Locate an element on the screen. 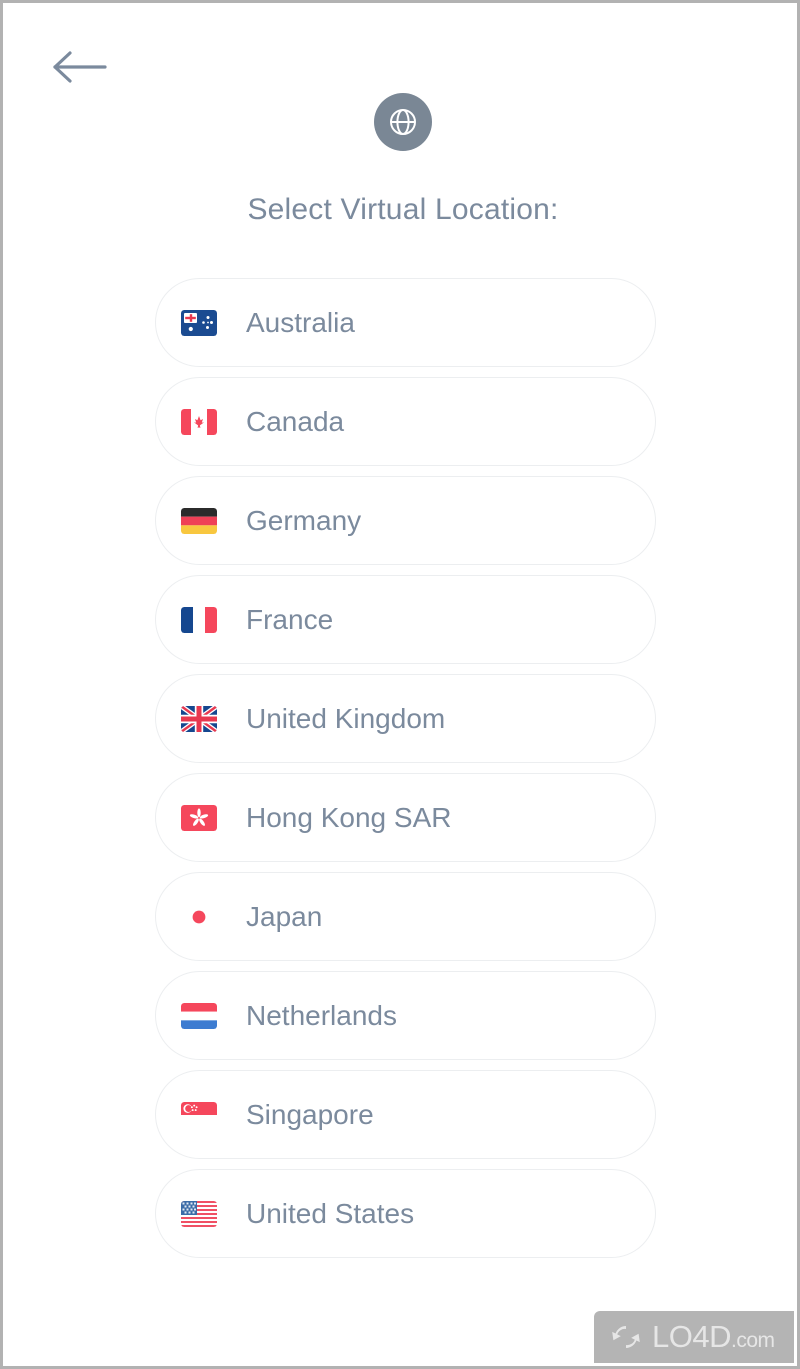 Image resolution: width=800 pixels, height=1369 pixels. location-label: Hong Kong SAR is located at coordinates (349, 817).